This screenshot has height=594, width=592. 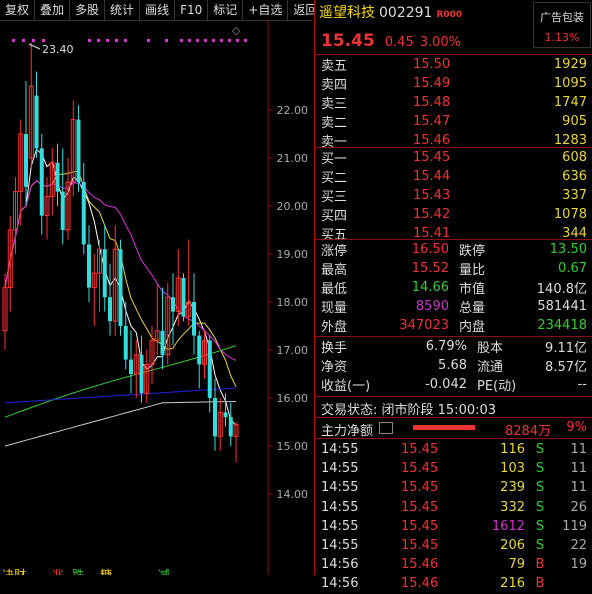 What do you see at coordinates (576, 427) in the screenshot?
I see `flow-pct: 9%` at bounding box center [576, 427].